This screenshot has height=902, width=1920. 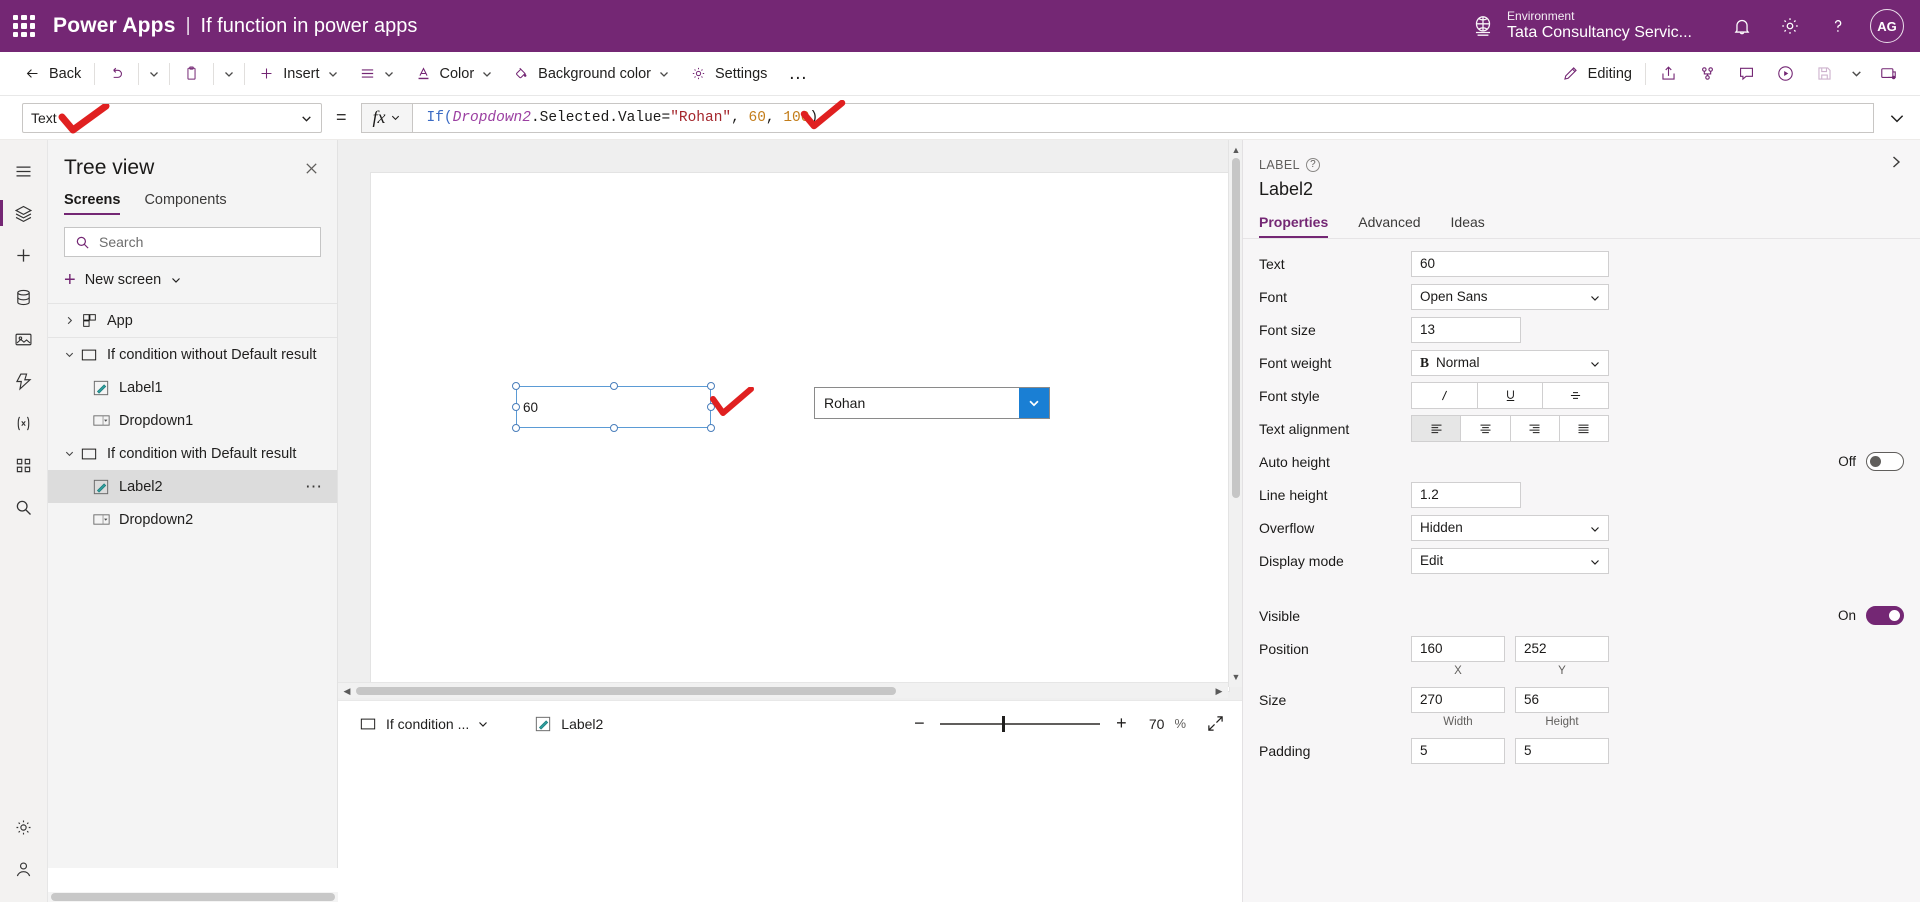 I want to click on font-weight-select: B Normal, so click(x=1510, y=362).